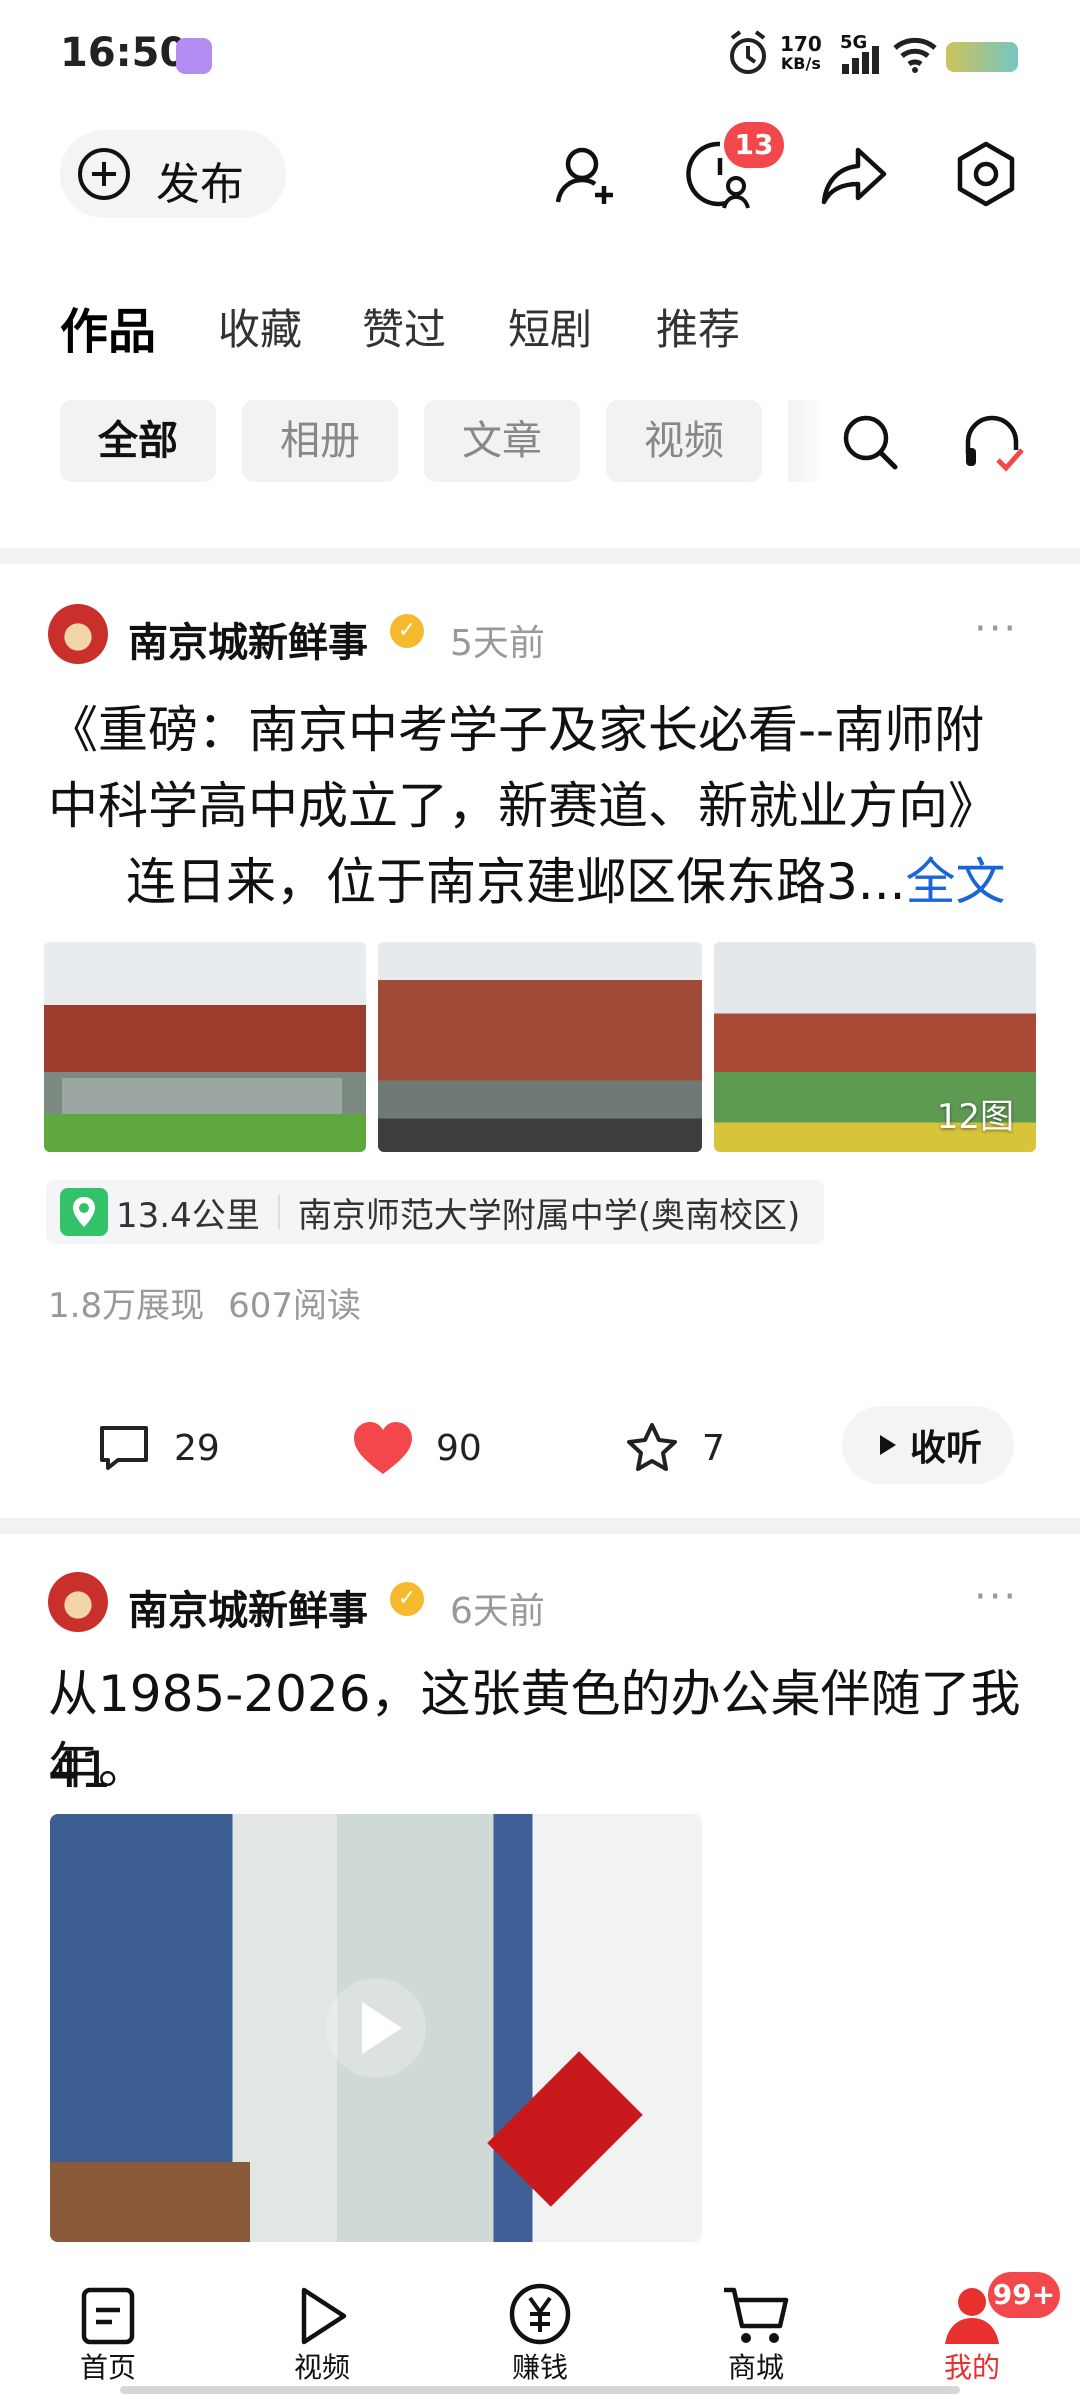  What do you see at coordinates (540, 55) in the screenshot?
I see `status-bar: 16:50 170 KB/s 5G` at bounding box center [540, 55].